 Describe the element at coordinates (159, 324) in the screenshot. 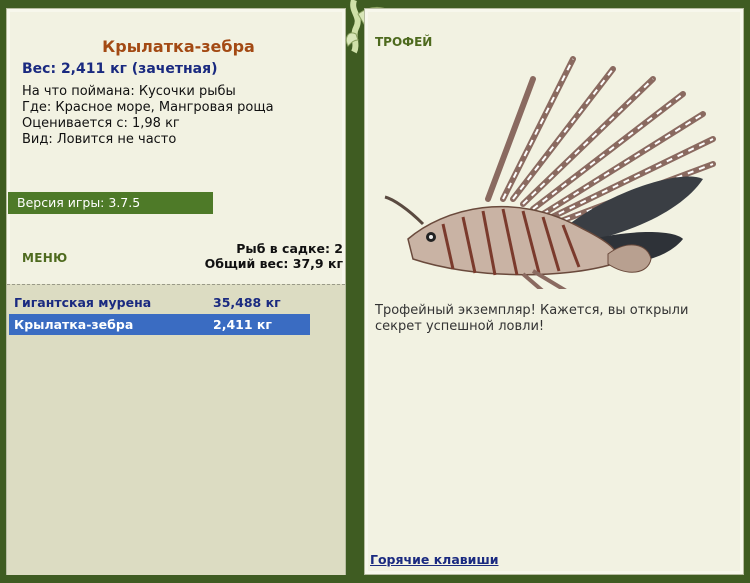

I see `catch-row-selected: Крылатка-зебра 2,411 кг` at that location.